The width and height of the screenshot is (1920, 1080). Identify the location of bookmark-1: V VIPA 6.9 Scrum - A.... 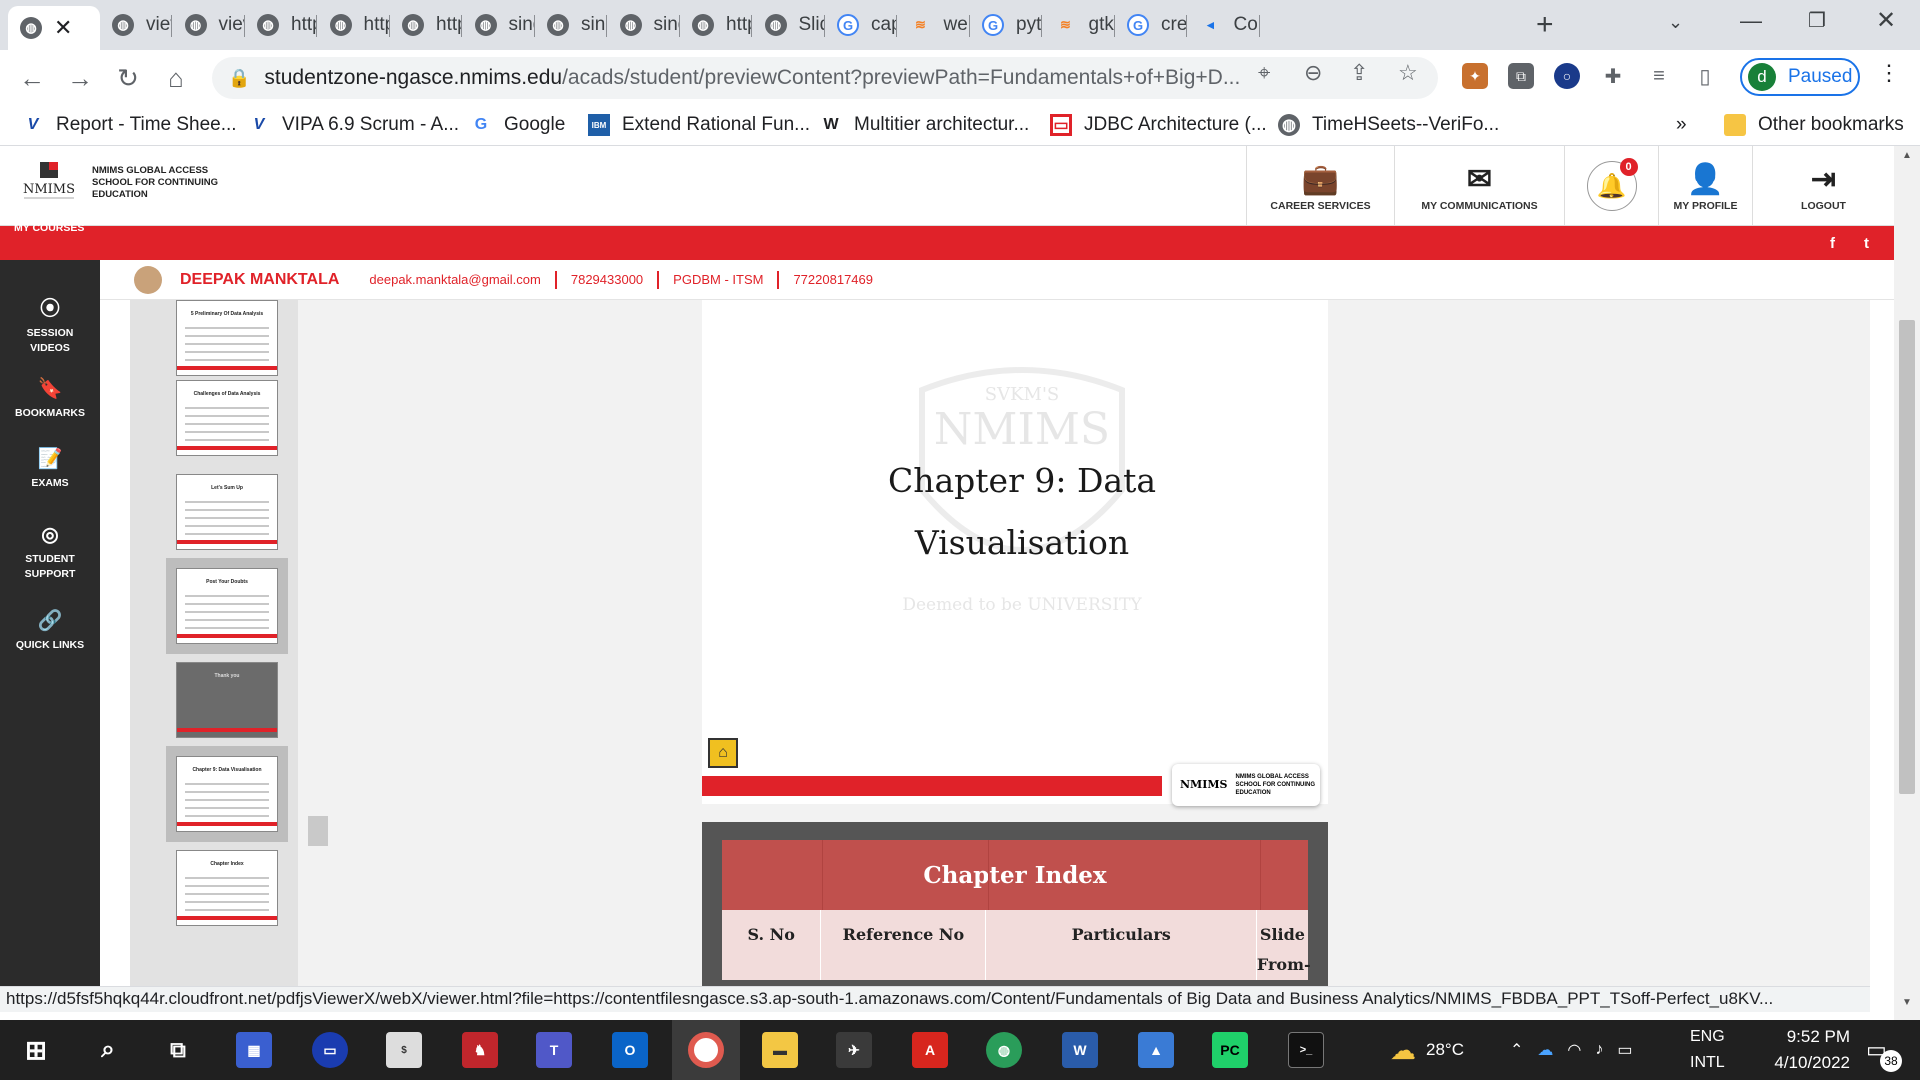
(353, 125).